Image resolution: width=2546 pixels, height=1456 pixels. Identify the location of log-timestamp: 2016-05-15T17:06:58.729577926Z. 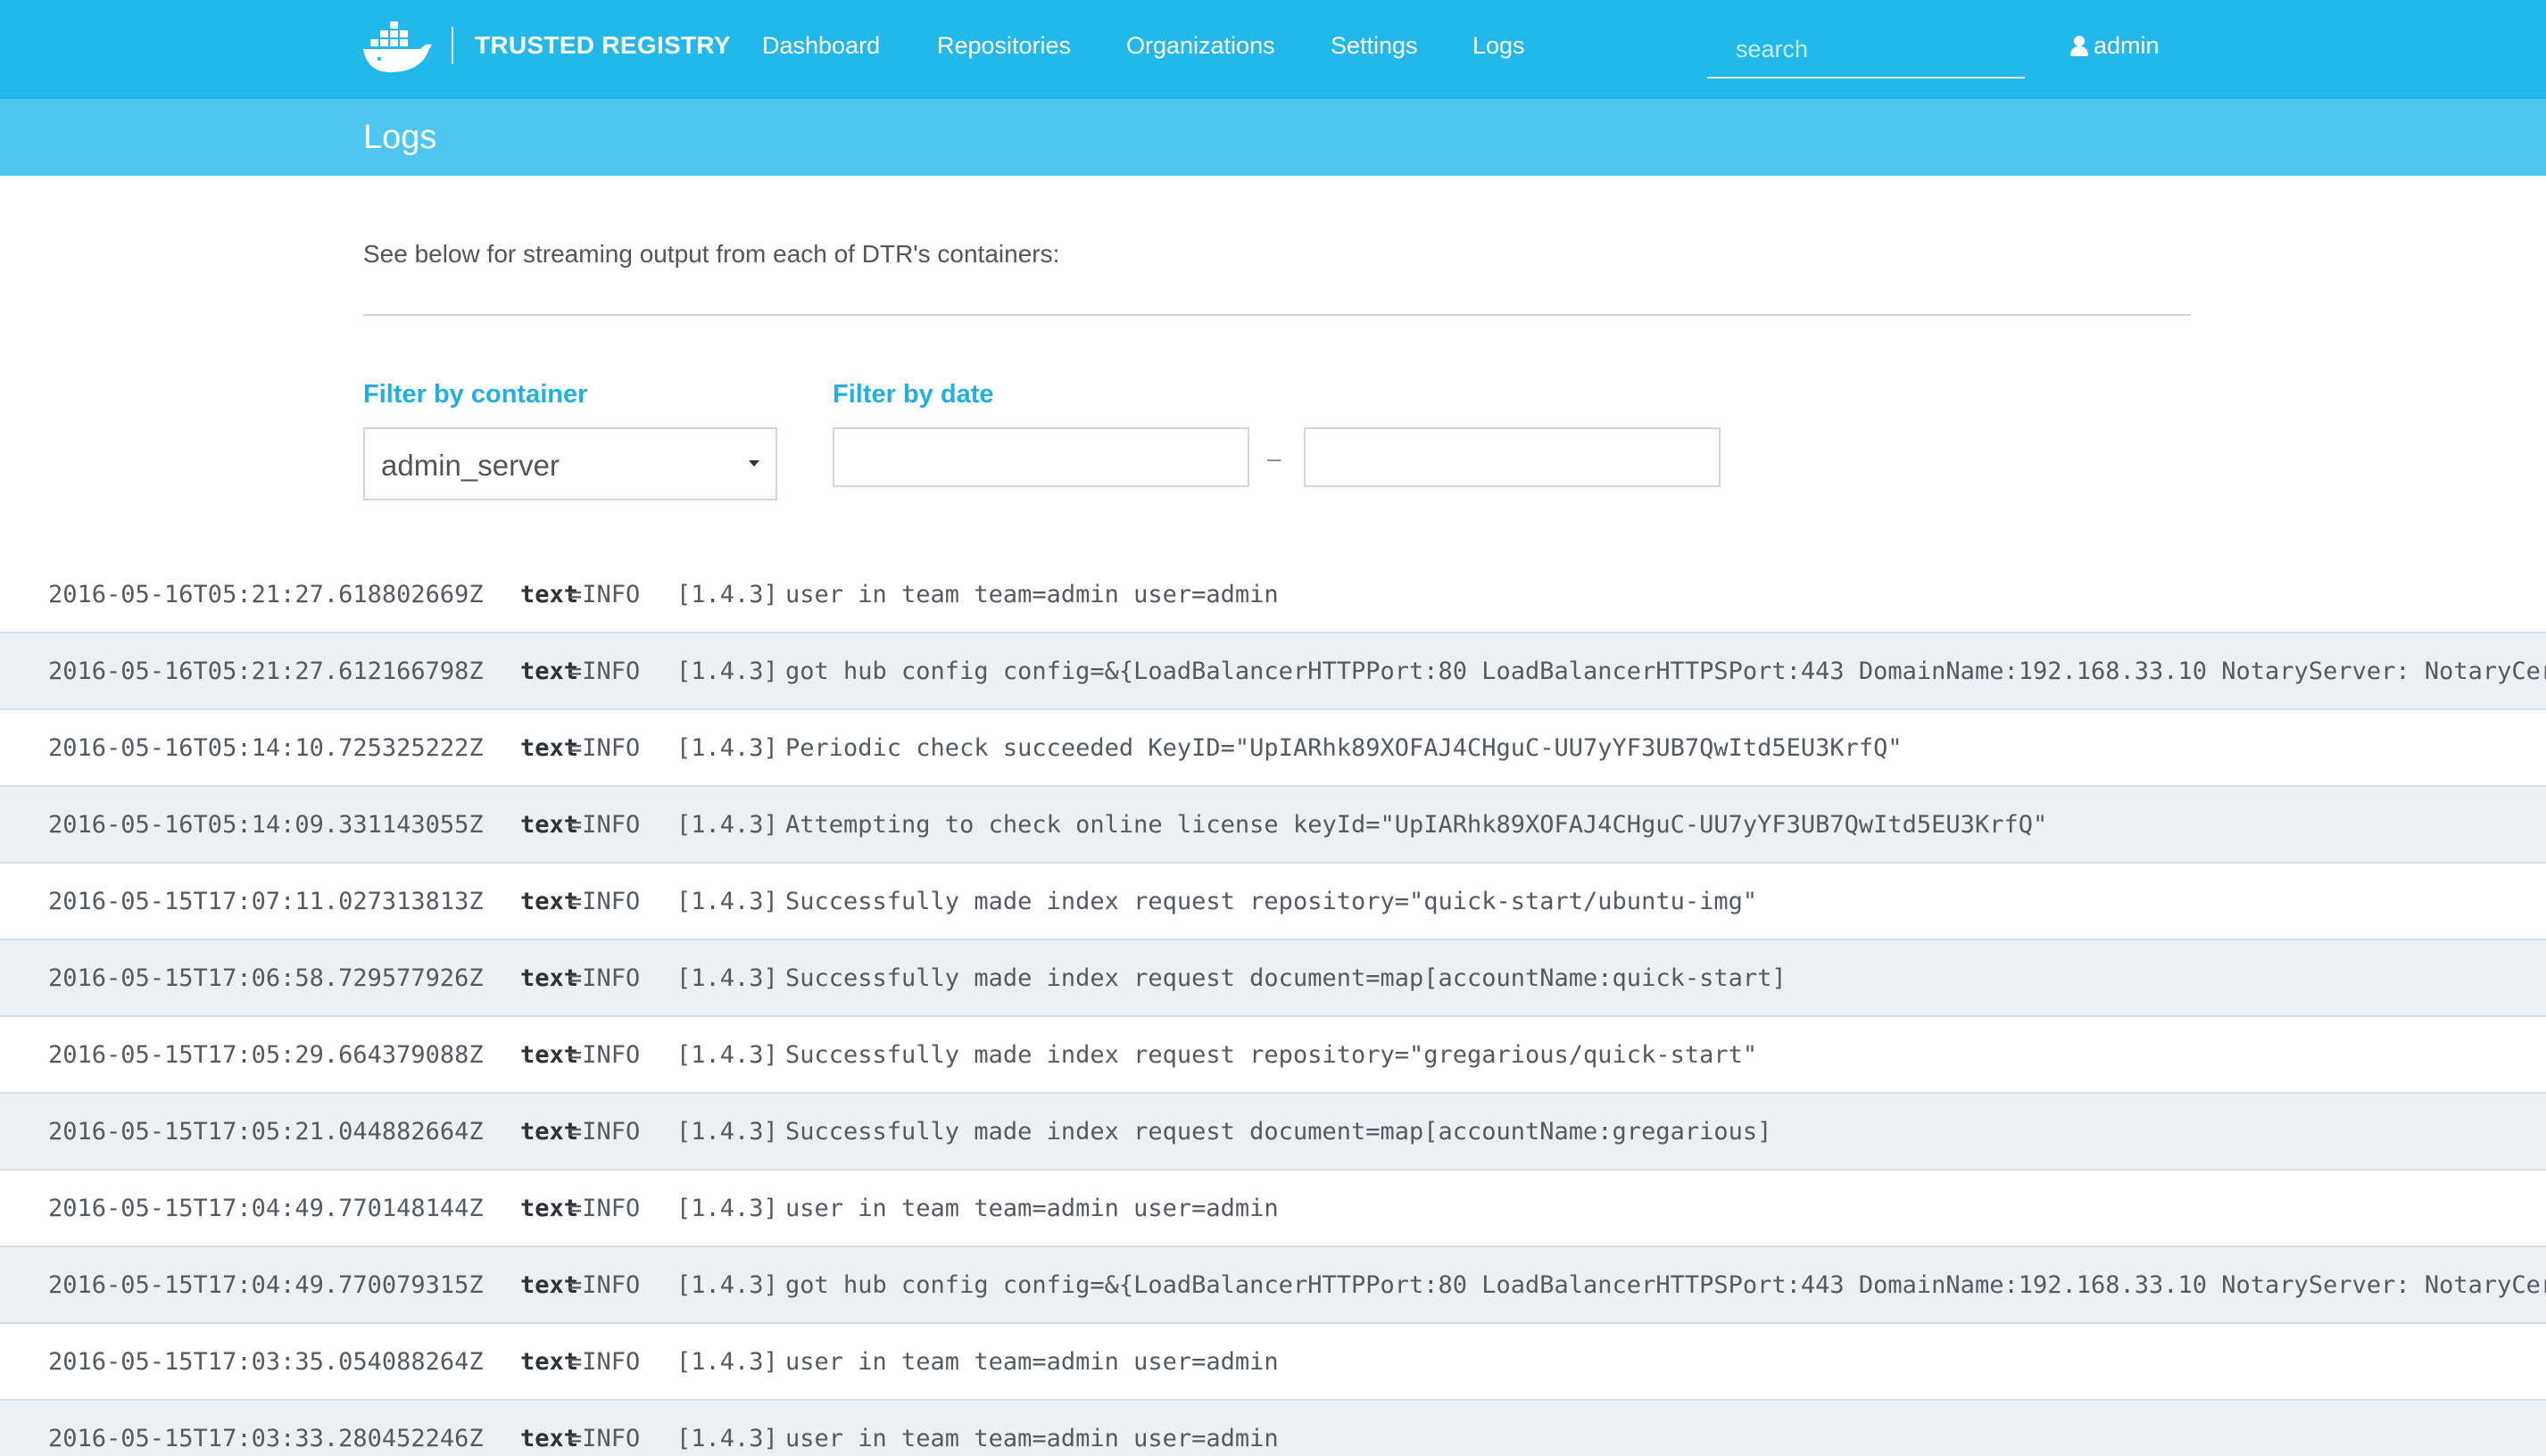
(266, 978).